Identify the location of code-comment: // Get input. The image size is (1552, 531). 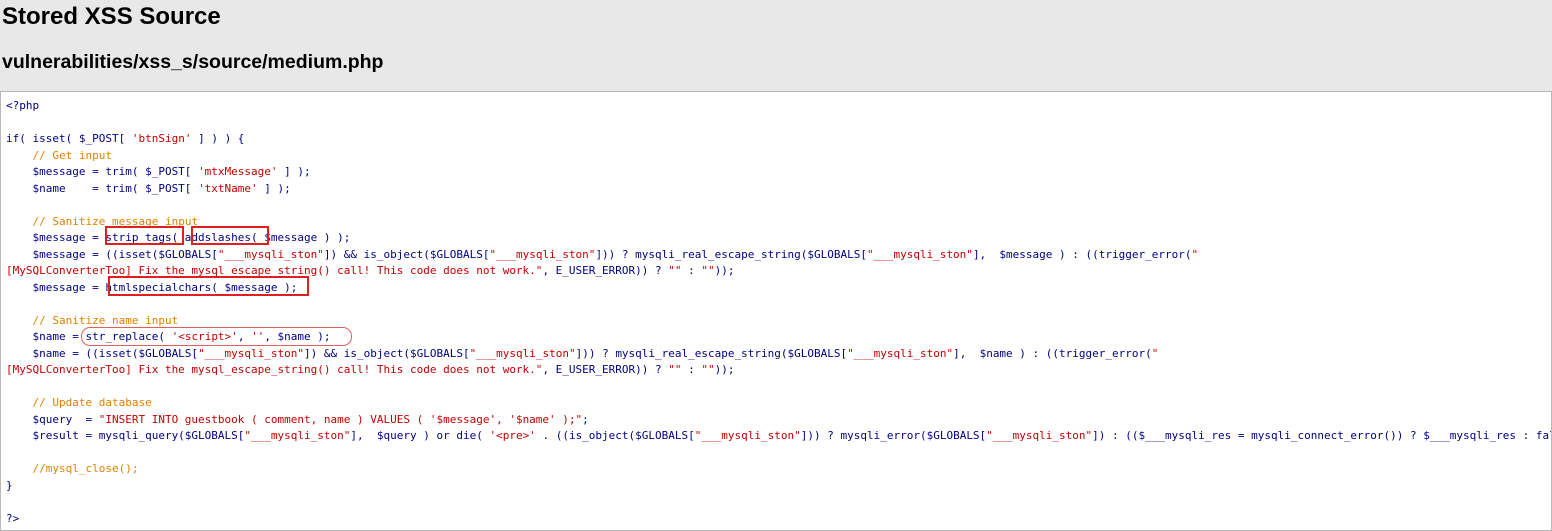
(72, 155).